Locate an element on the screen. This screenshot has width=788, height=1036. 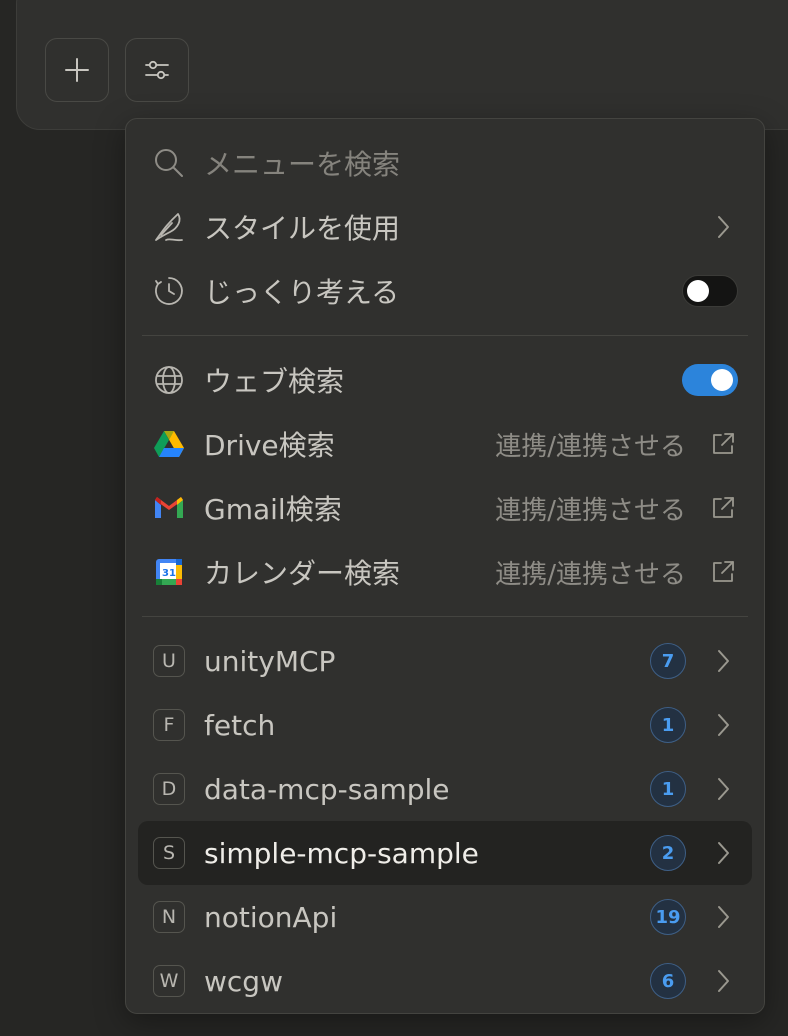
server-item-simple-mcp-sample: S simple-mcp-sample 2 is located at coordinates (445, 853).